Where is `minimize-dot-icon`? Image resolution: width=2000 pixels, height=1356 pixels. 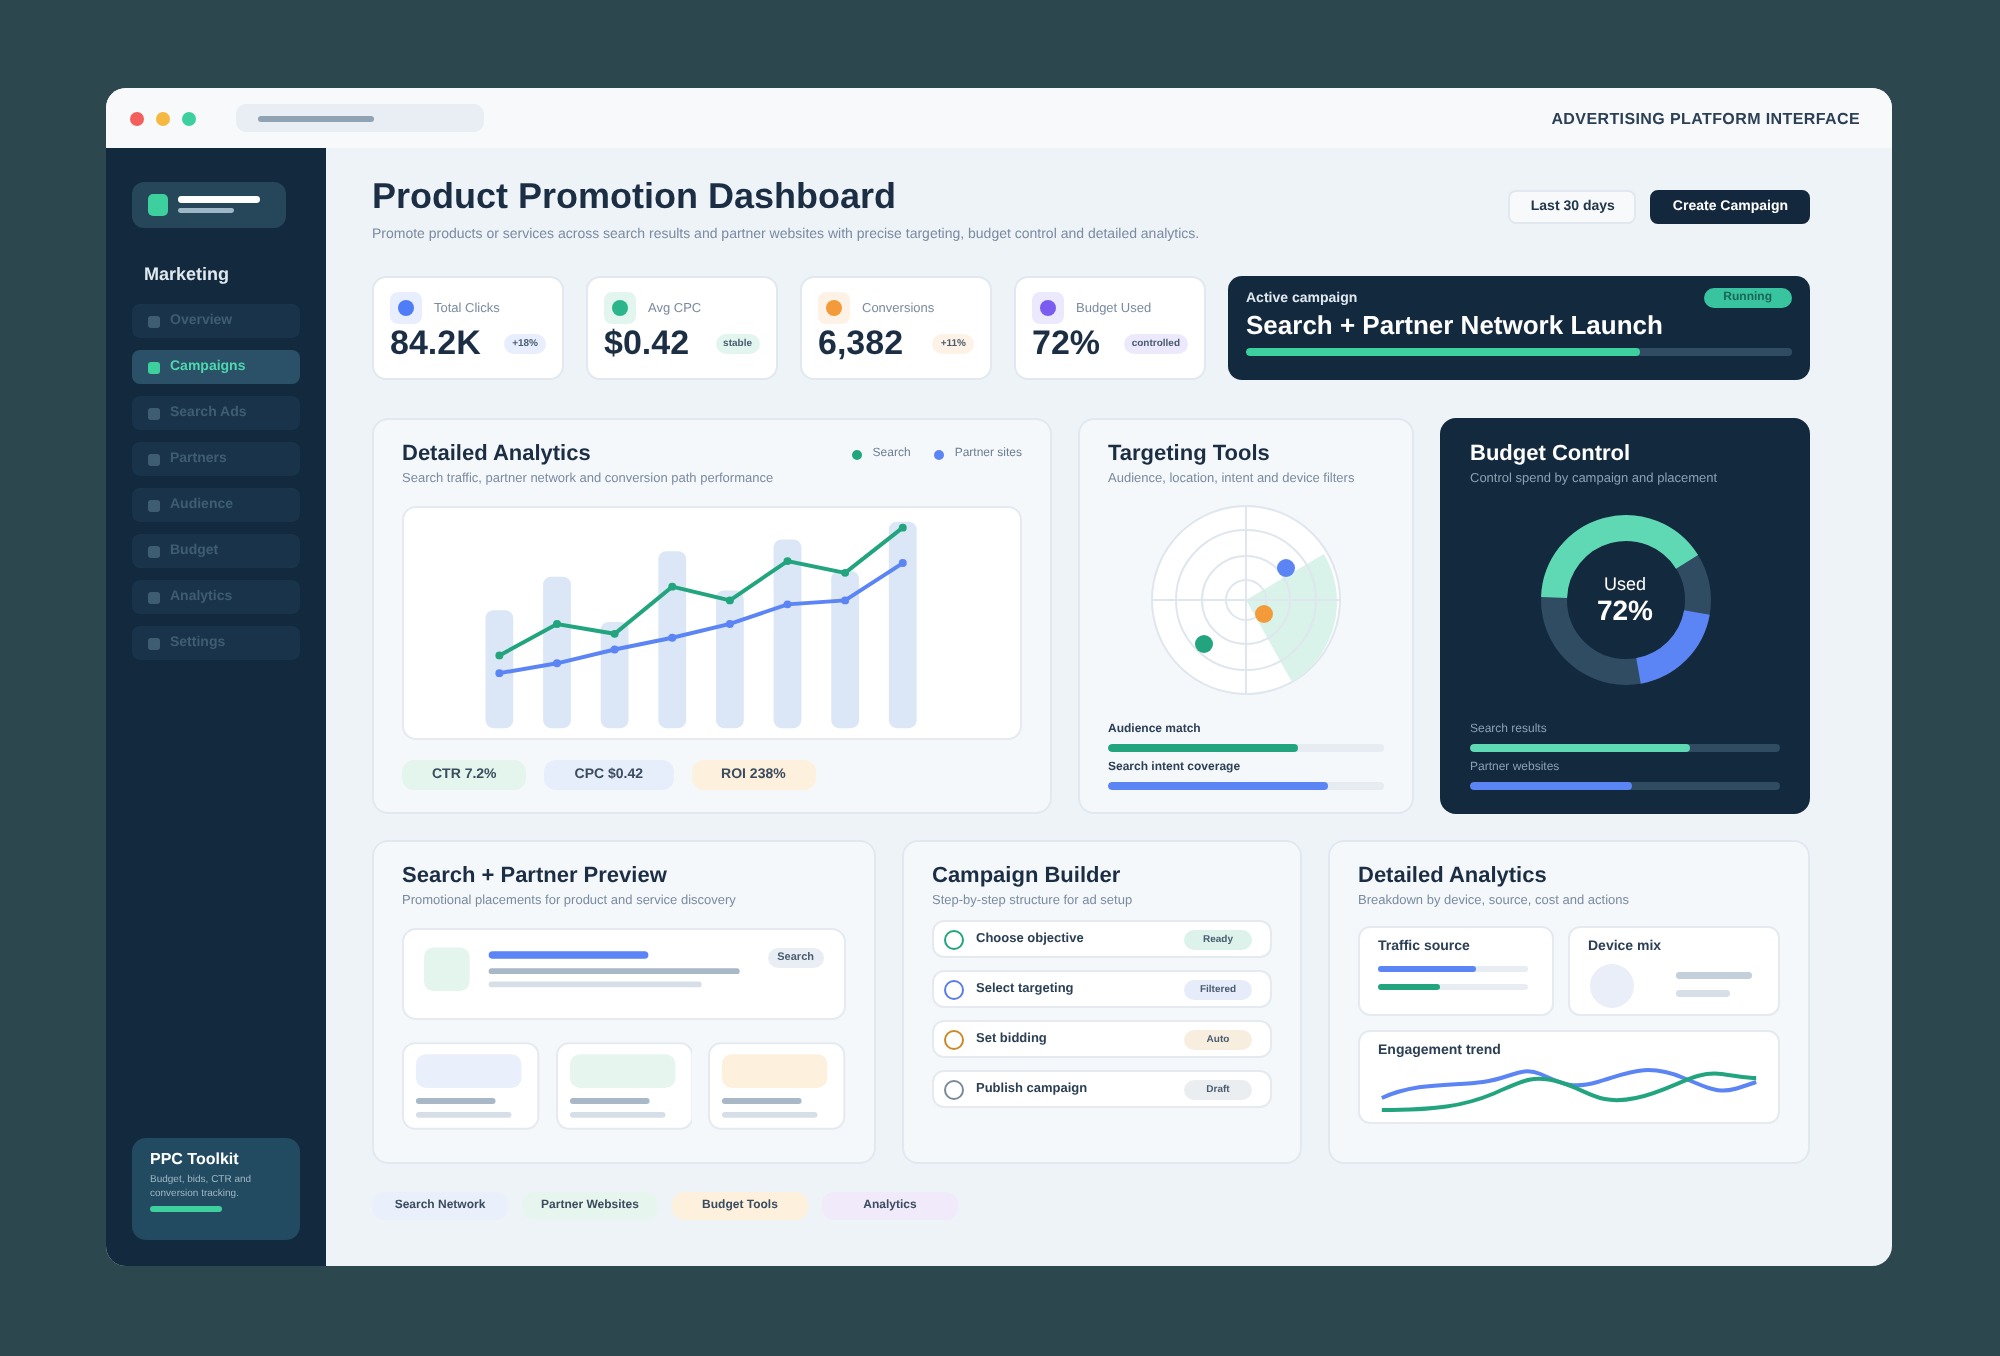 minimize-dot-icon is located at coordinates (163, 118).